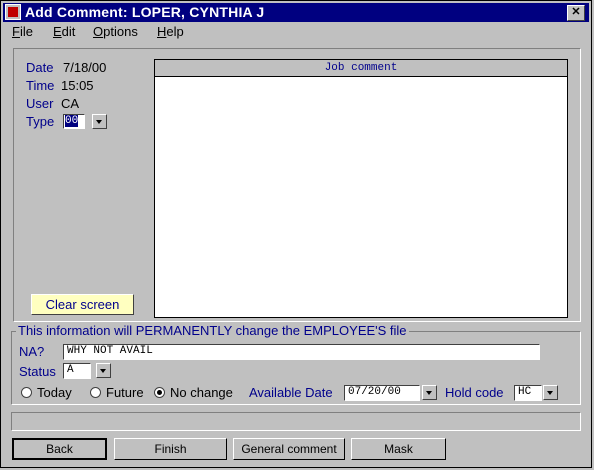 This screenshot has width=594, height=470. Describe the element at coordinates (40, 67) in the screenshot. I see `date-label: Date` at that location.